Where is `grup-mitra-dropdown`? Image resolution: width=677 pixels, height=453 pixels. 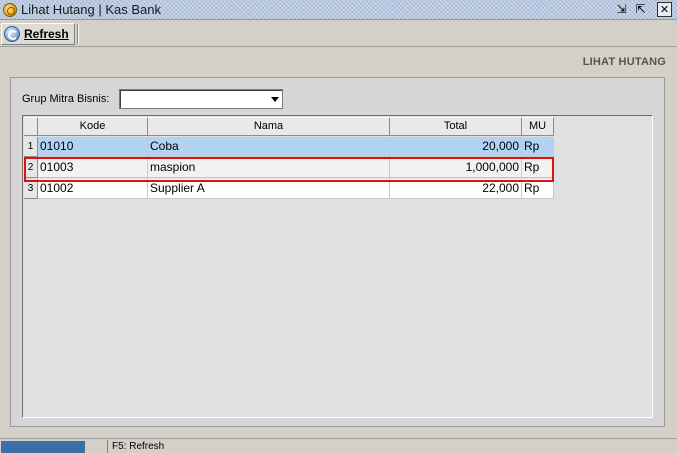 grup-mitra-dropdown is located at coordinates (201, 99).